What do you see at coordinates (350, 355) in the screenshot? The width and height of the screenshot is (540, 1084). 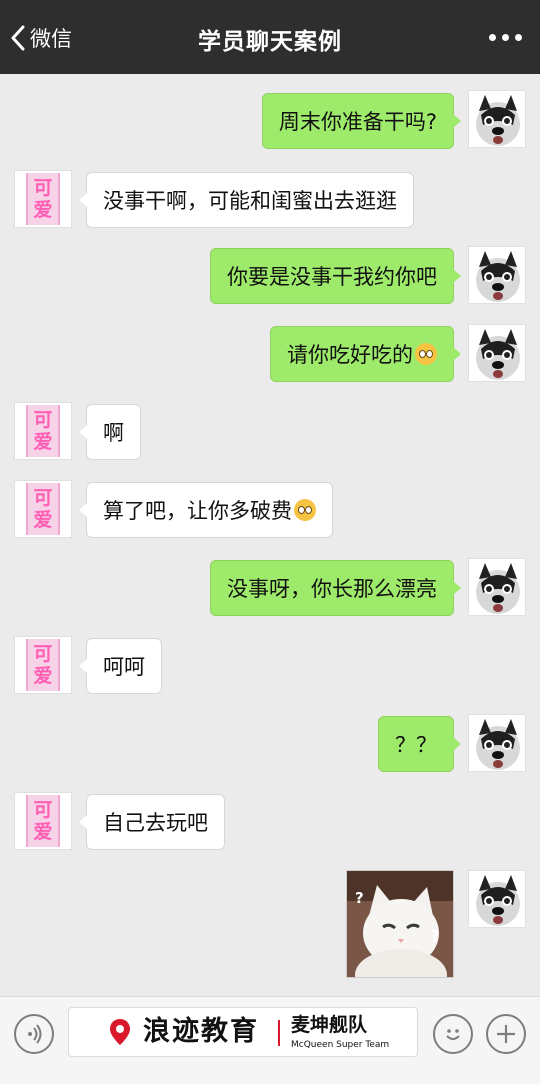 I see `message-text: 请你吃好吃的` at bounding box center [350, 355].